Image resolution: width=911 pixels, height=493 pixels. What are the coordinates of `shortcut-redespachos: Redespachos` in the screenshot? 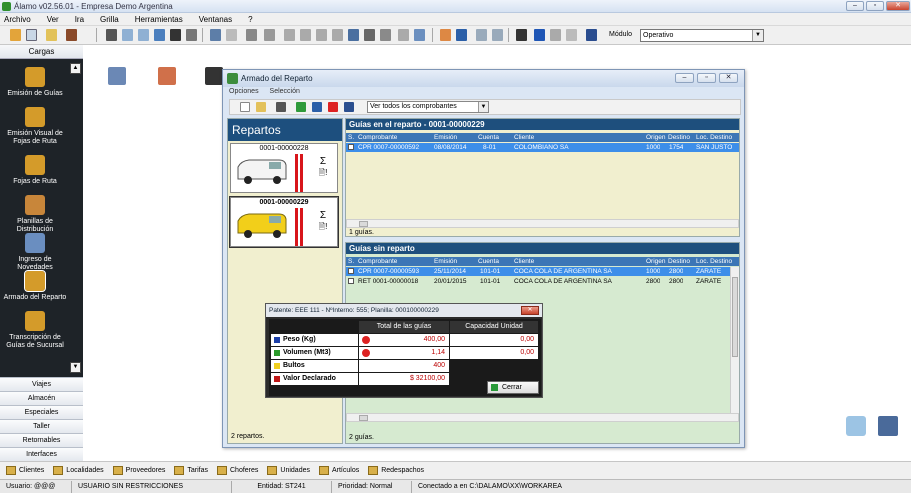 It's located at (396, 470).